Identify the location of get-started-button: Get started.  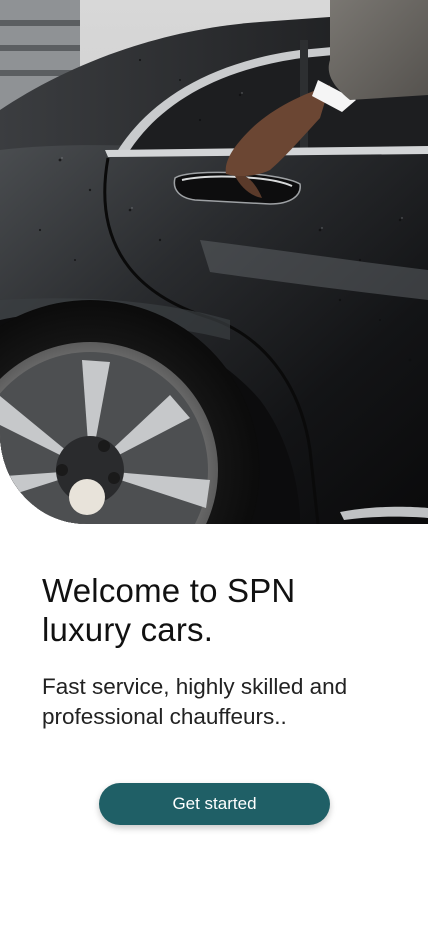
(214, 804).